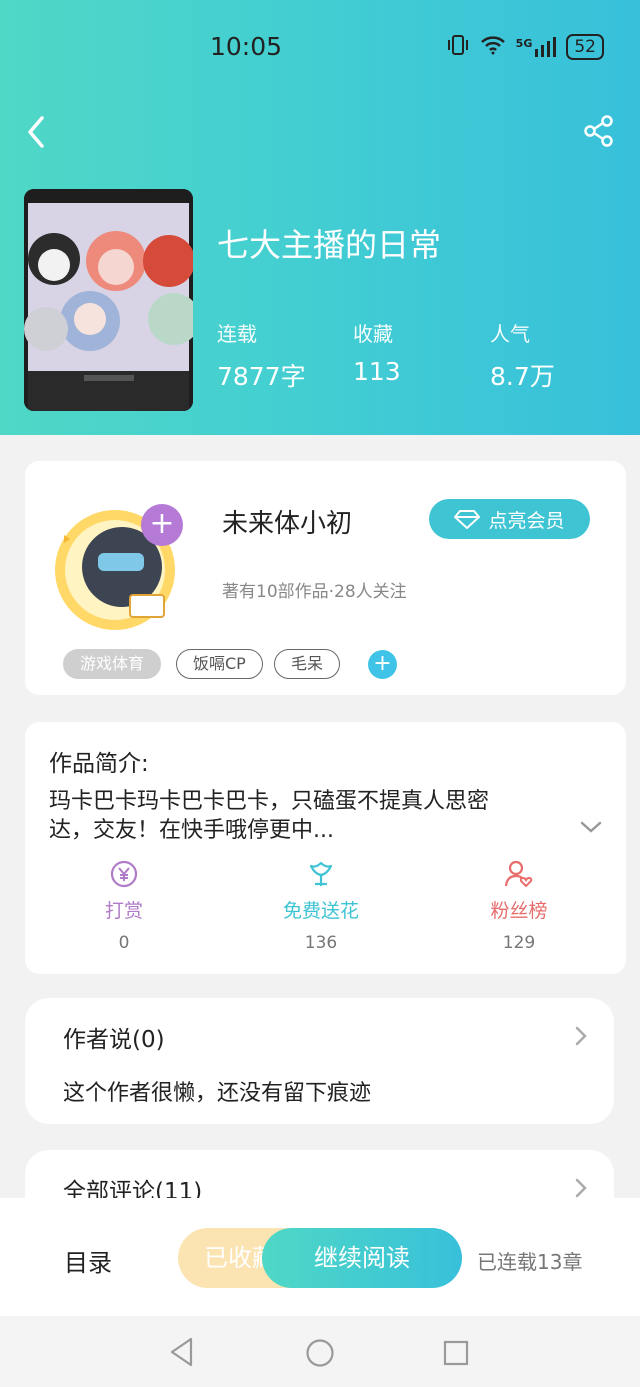 This screenshot has width=640, height=1387. I want to click on author-says-text: 这个作者很懒，还没有留下痕迹, so click(217, 1093).